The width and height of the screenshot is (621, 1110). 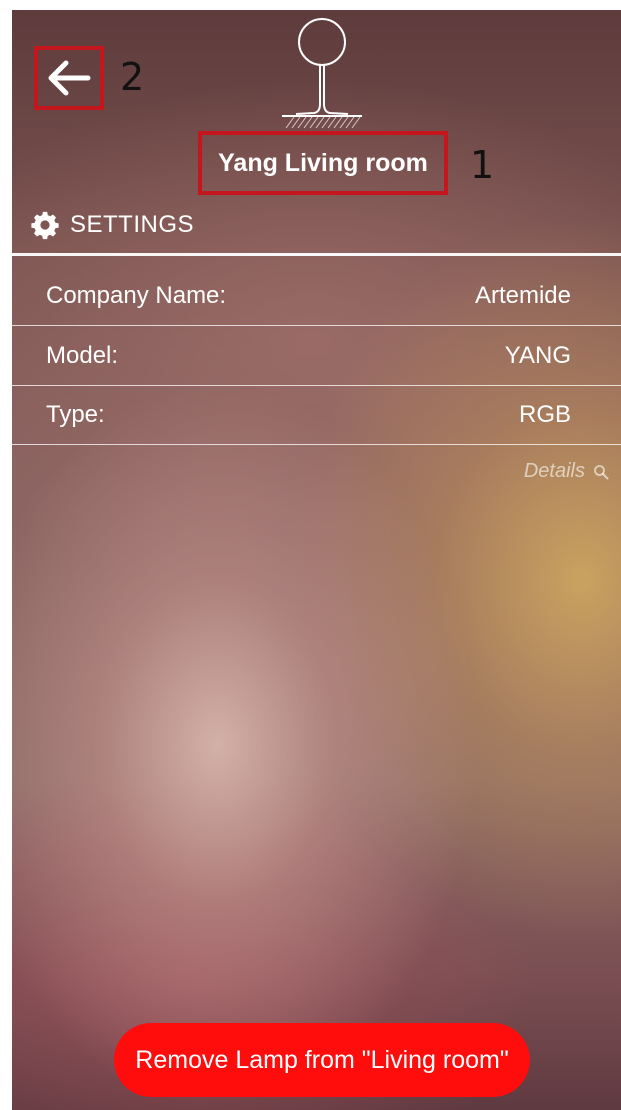 What do you see at coordinates (75, 414) in the screenshot?
I see `type-label: Type:` at bounding box center [75, 414].